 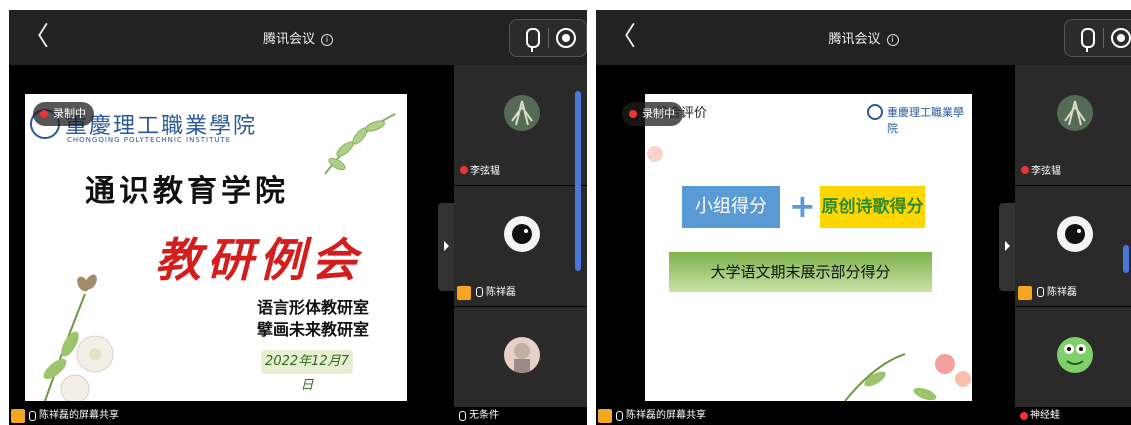 I want to click on butterfly-icon, so click(x=87, y=283).